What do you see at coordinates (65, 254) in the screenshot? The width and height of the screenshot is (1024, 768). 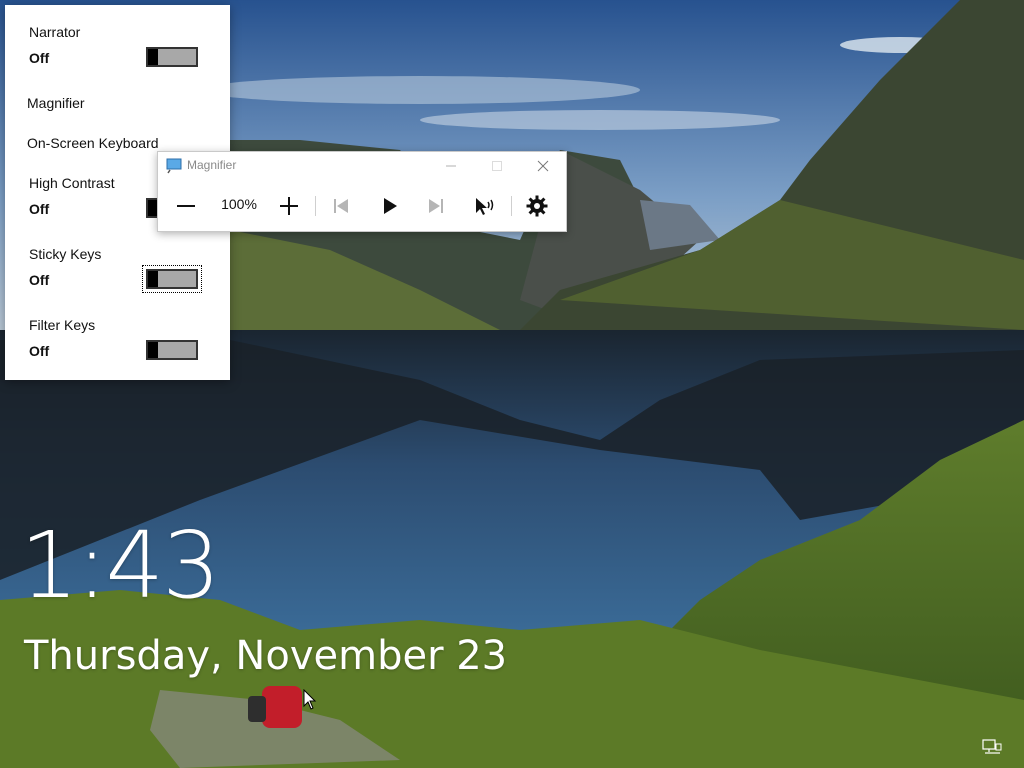 I see `sticky-keys-label: Sticky Keys` at bounding box center [65, 254].